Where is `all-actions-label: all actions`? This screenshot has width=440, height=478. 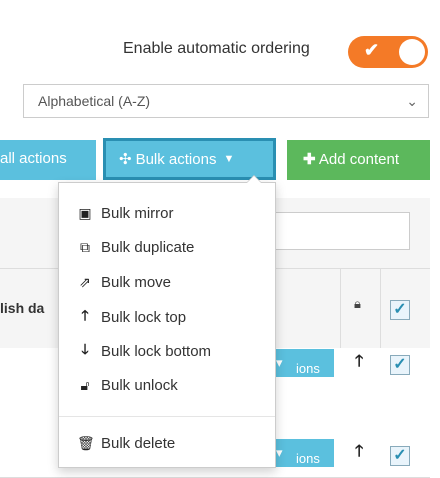
all-actions-label: all actions is located at coordinates (33, 158).